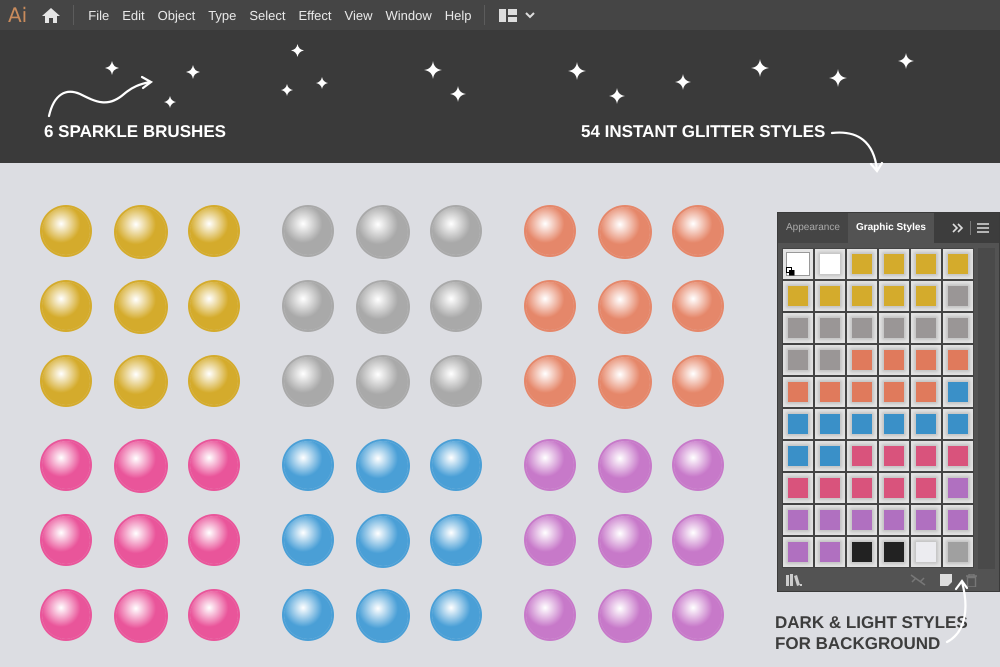 The height and width of the screenshot is (667, 1000). What do you see at coordinates (946, 580) in the screenshot?
I see `new-style-icon` at bounding box center [946, 580].